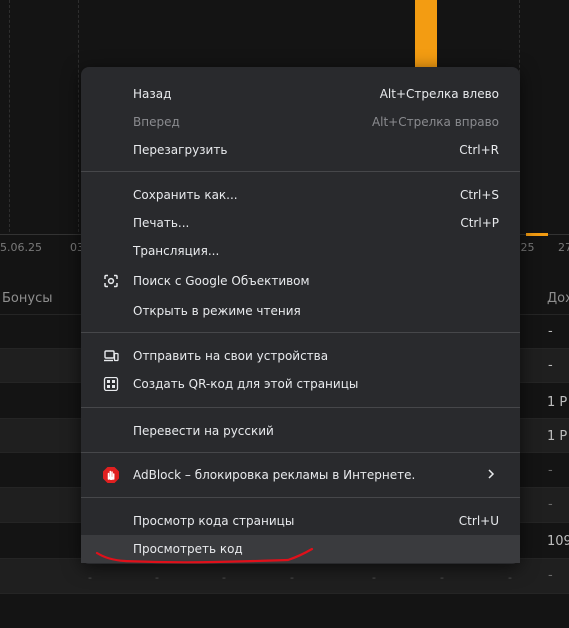 This screenshot has height=628, width=569. I want to click on menu-item-send-to-devices: Отправить на свои устройства, so click(300, 356).